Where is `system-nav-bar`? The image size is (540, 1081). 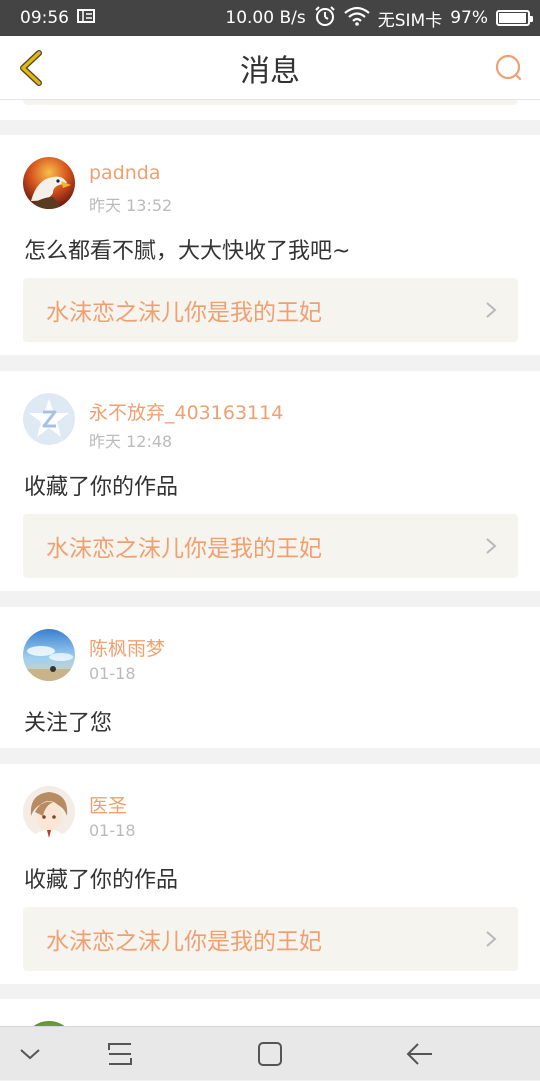
system-nav-bar is located at coordinates (270, 1053).